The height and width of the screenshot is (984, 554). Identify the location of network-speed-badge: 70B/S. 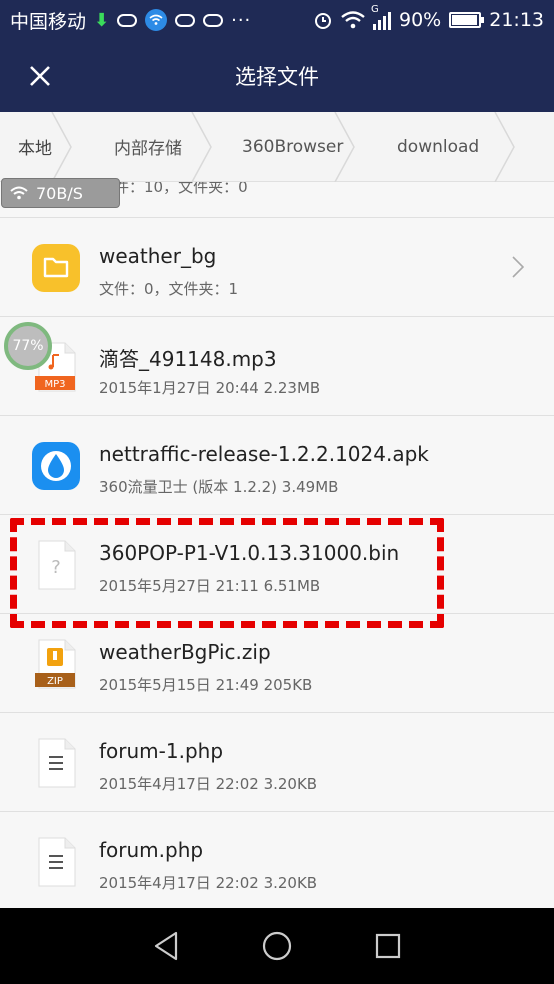
(60, 193).